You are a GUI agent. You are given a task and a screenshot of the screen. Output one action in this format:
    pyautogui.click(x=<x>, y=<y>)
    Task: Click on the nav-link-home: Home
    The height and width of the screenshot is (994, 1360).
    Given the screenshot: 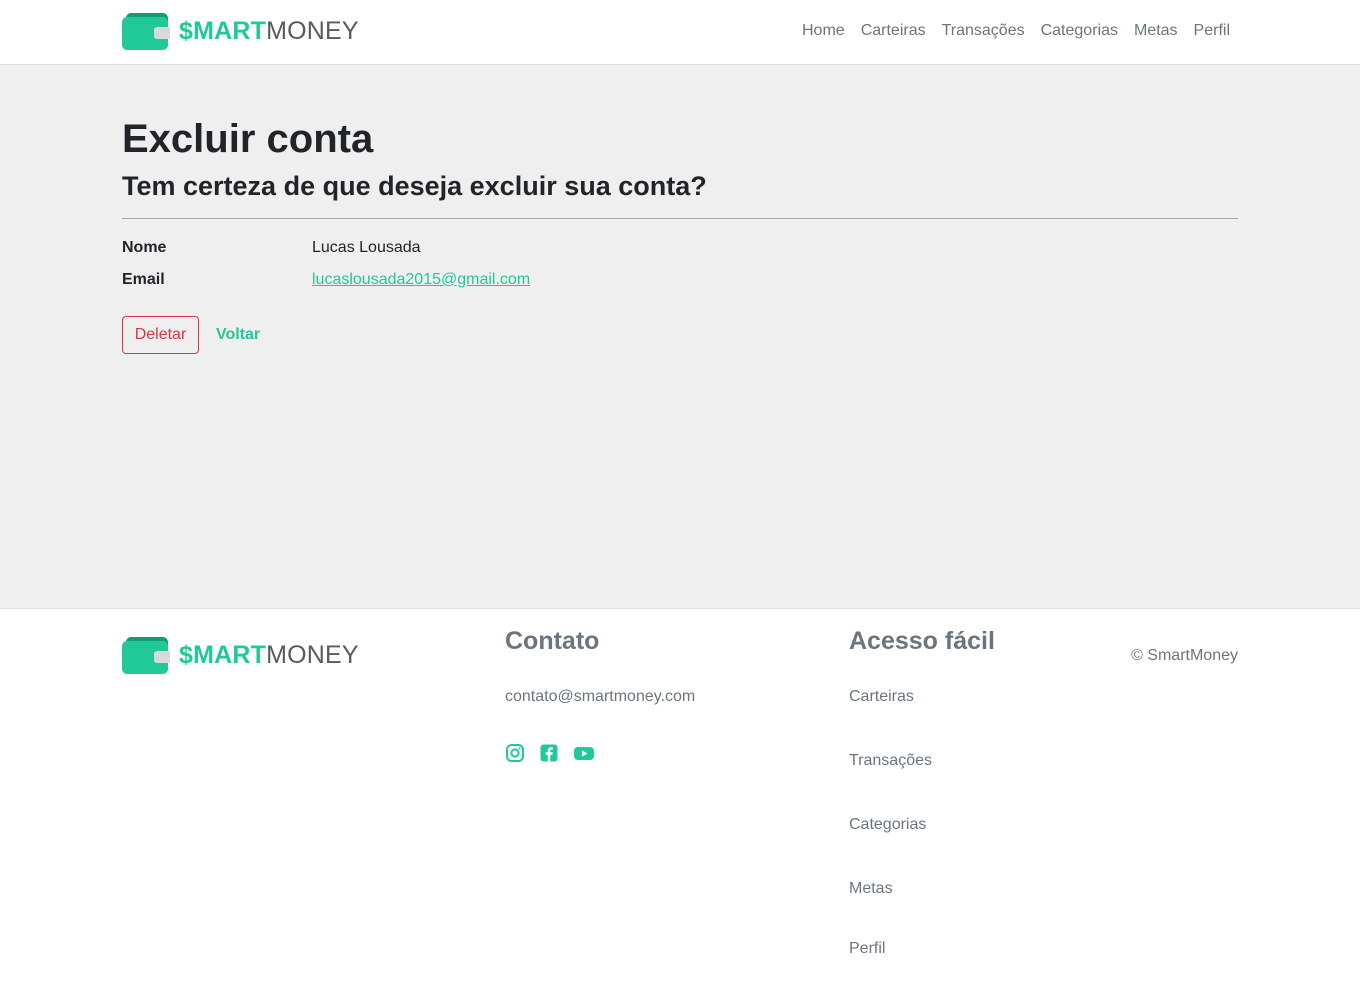 What is the action you would take?
    pyautogui.click(x=823, y=30)
    